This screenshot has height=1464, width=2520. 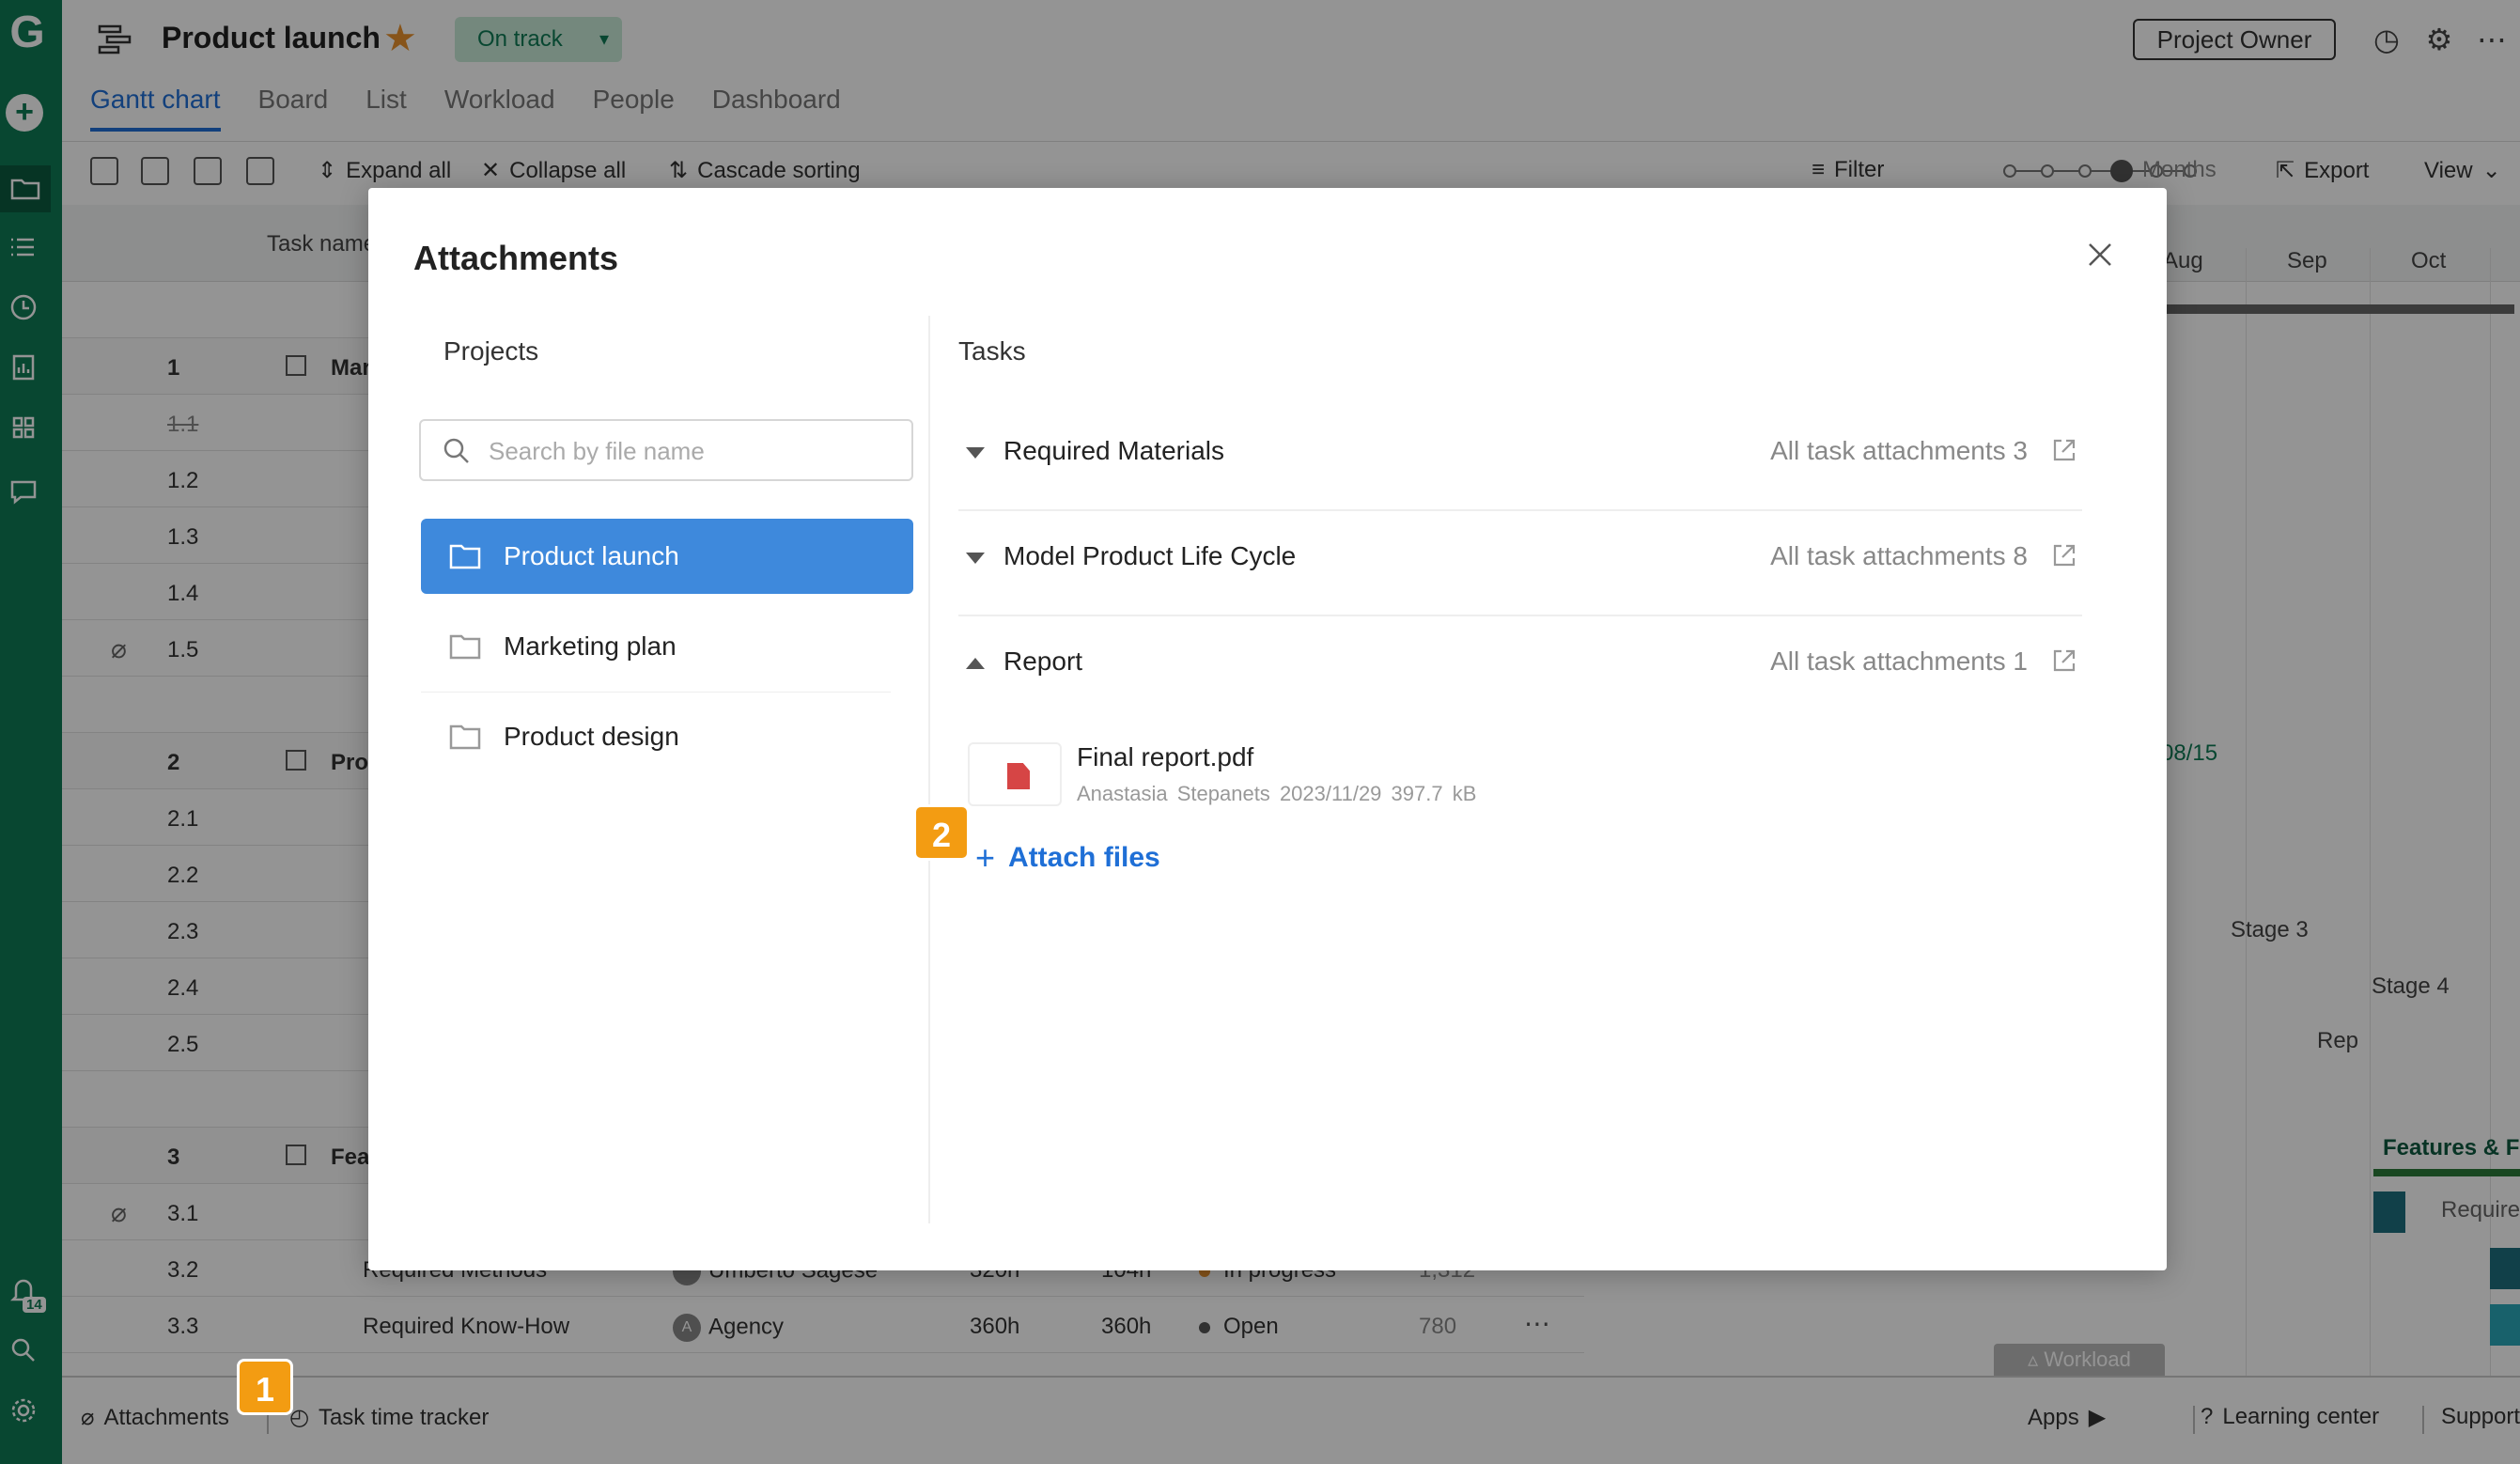 What do you see at coordinates (985, 857) in the screenshot?
I see `plus-icon: +` at bounding box center [985, 857].